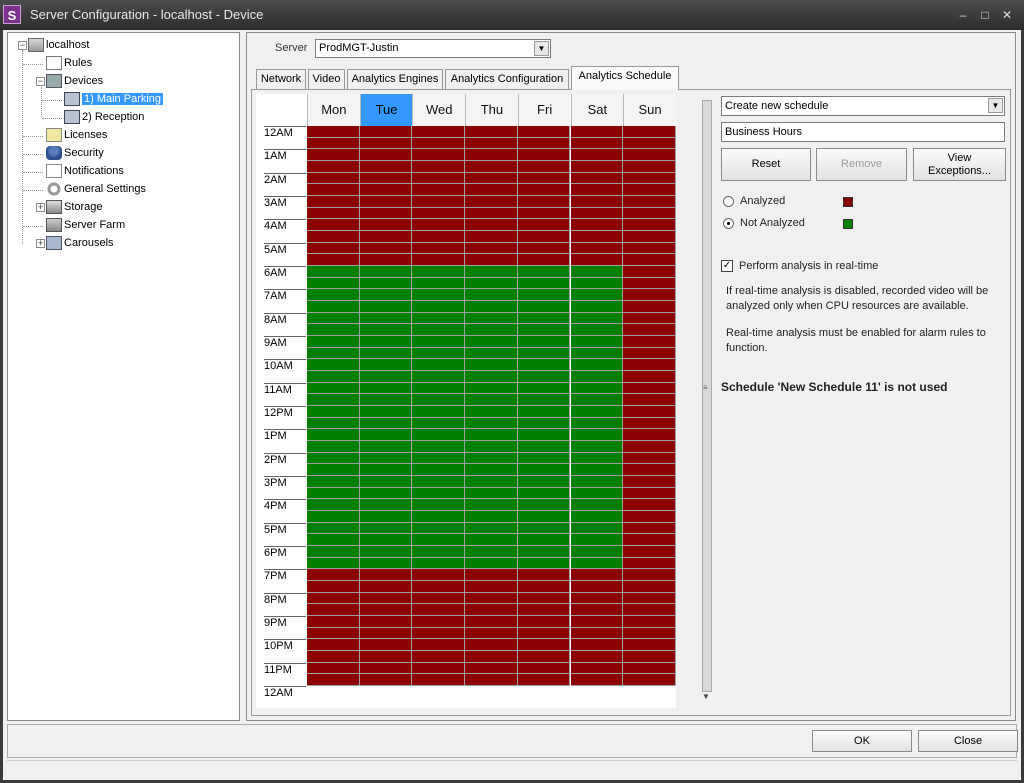 The image size is (1024, 783). I want to click on chevron-down-icon: ▼, so click(995, 105).